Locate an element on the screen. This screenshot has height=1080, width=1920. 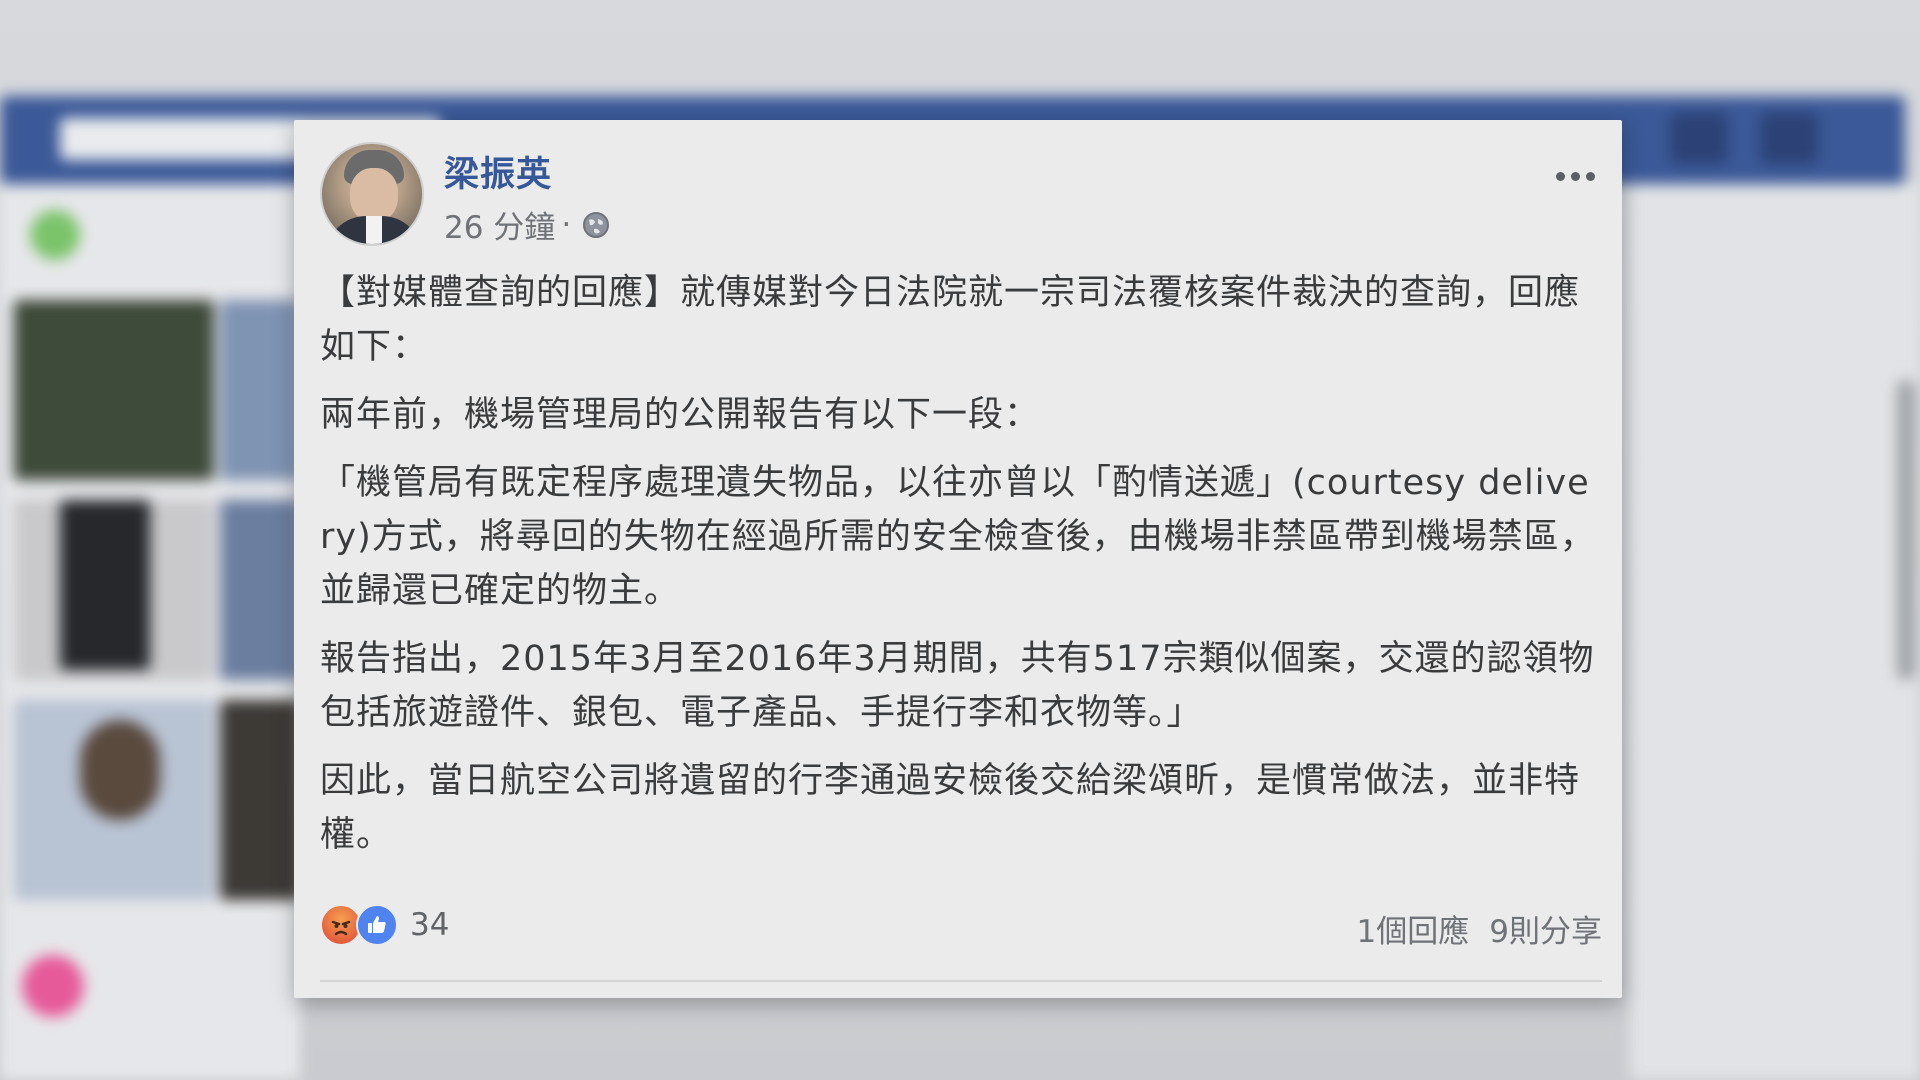
post-meta: 26 分鐘 · is located at coordinates (527, 224).